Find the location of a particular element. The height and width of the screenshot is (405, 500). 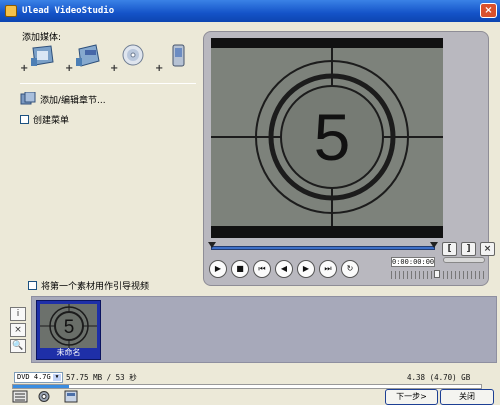

next-frame-button: ▶ is located at coordinates (306, 269).